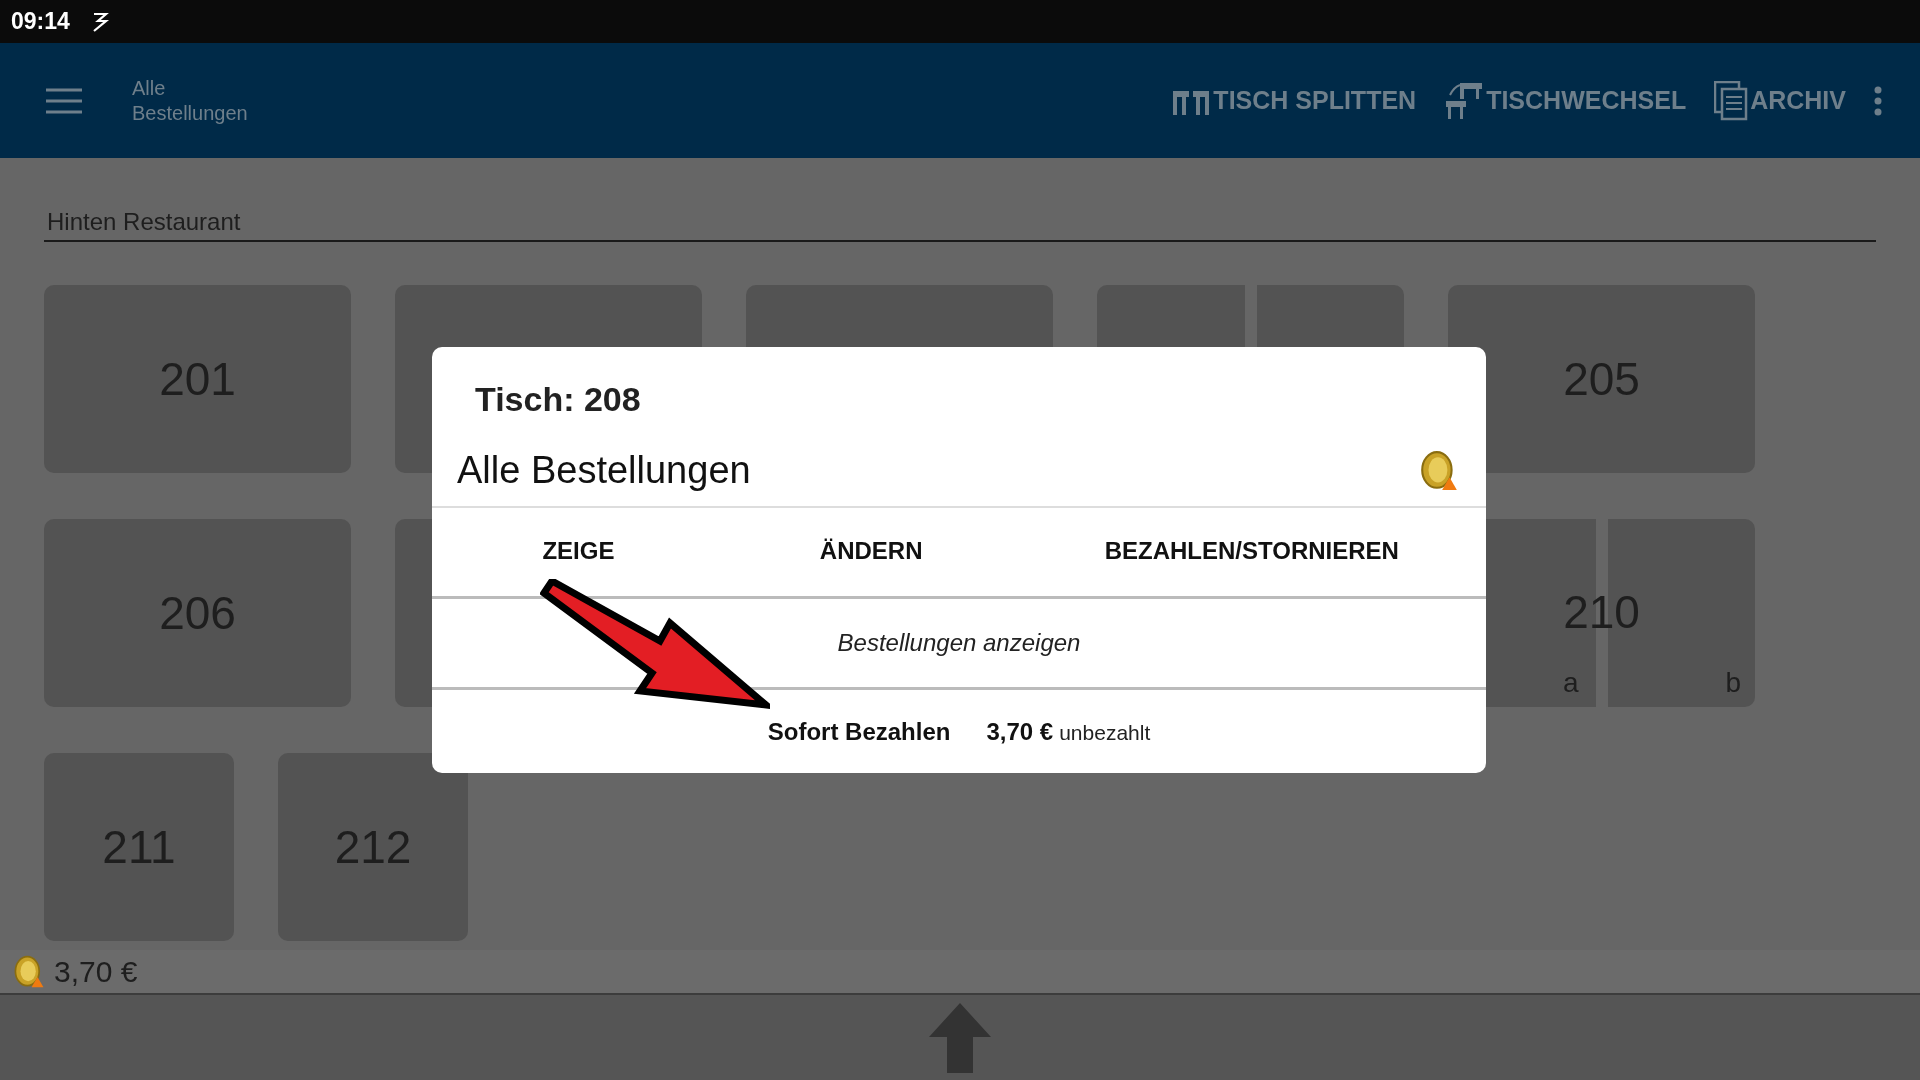 The image size is (1920, 1080). I want to click on dialog-tab: ZEIGE, so click(578, 552).